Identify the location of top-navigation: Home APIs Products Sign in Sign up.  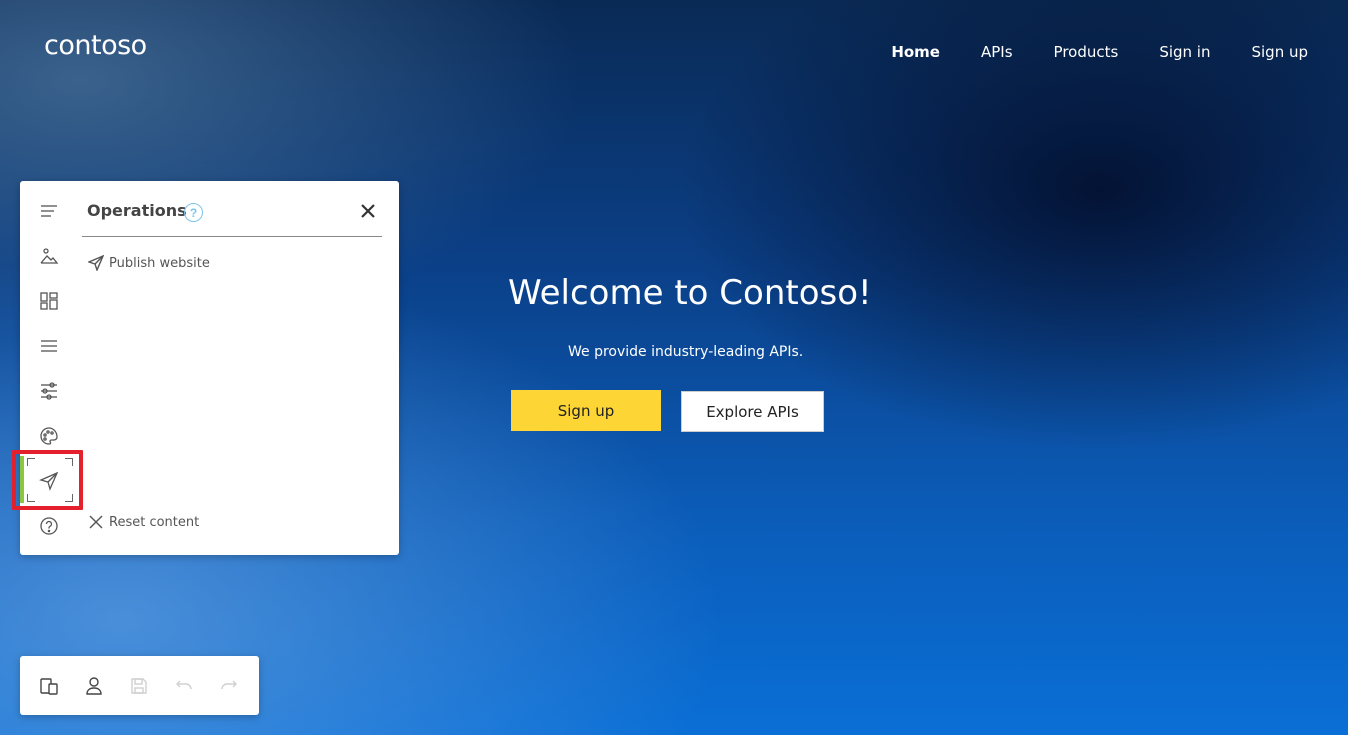
(1079, 52).